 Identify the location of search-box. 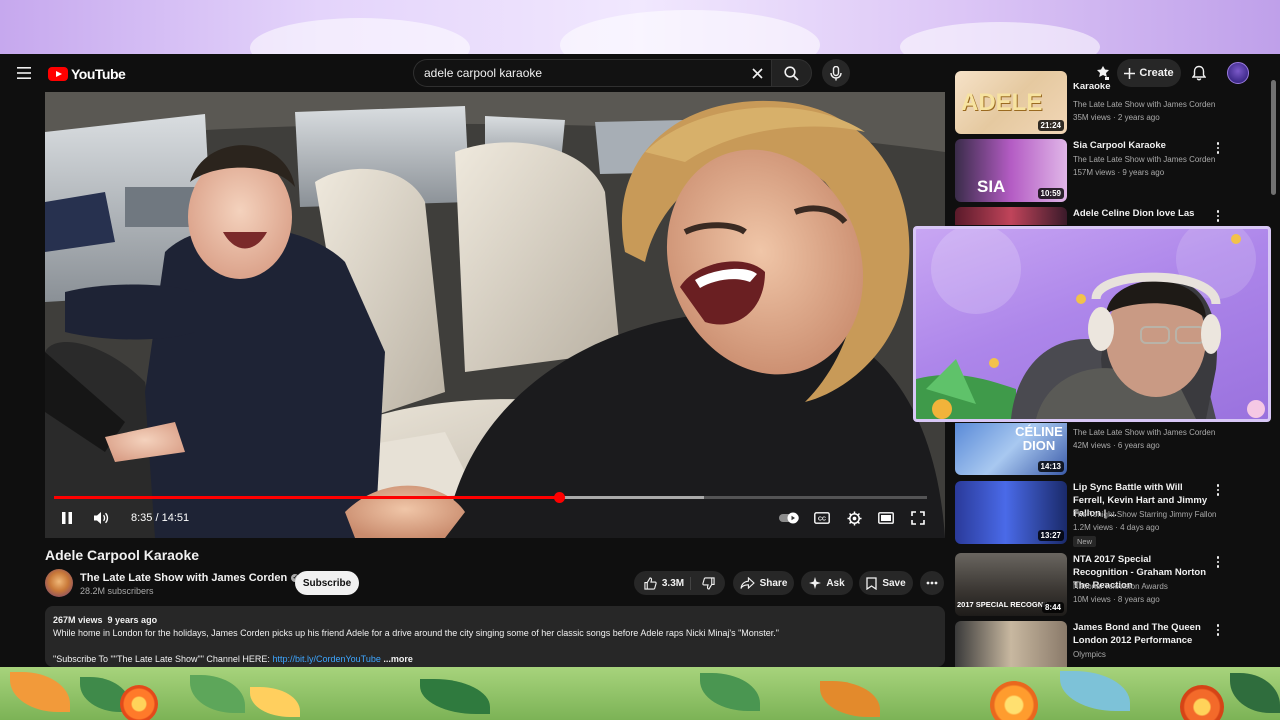
(592, 73).